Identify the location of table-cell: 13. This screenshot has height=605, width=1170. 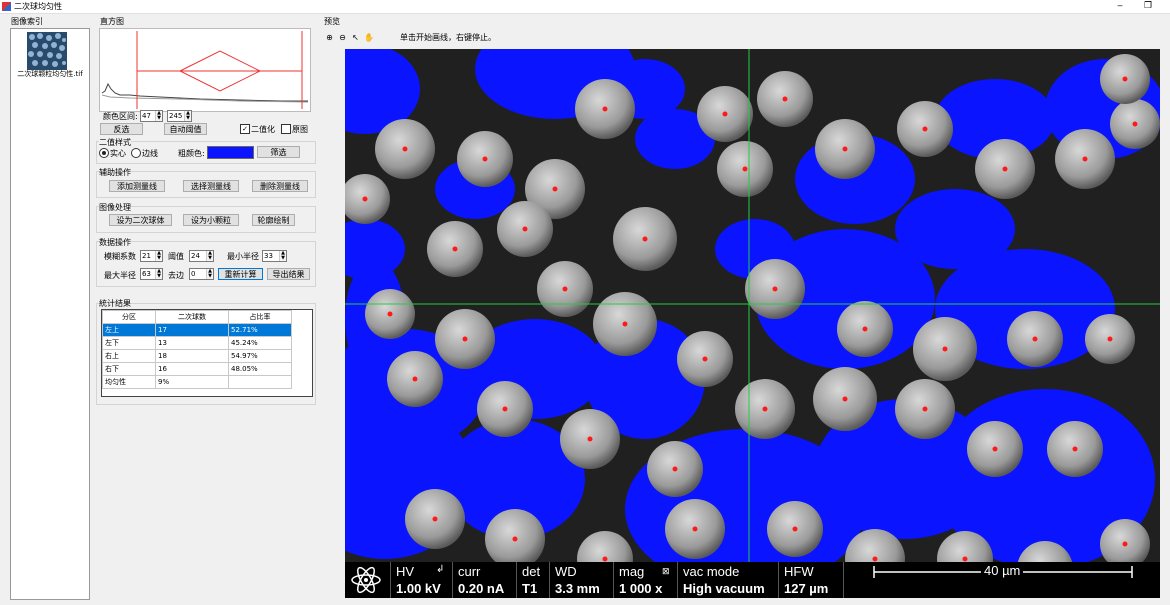
(192, 343).